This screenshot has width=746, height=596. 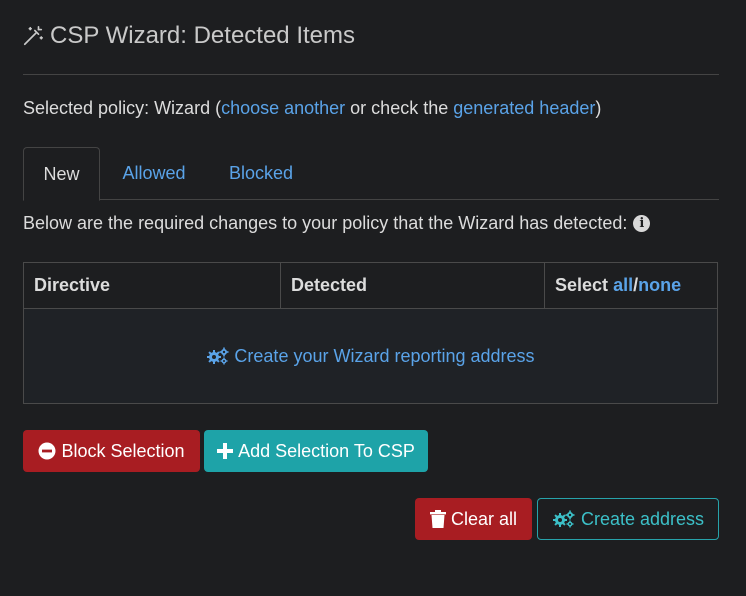 I want to click on divider, so click(x=371, y=74).